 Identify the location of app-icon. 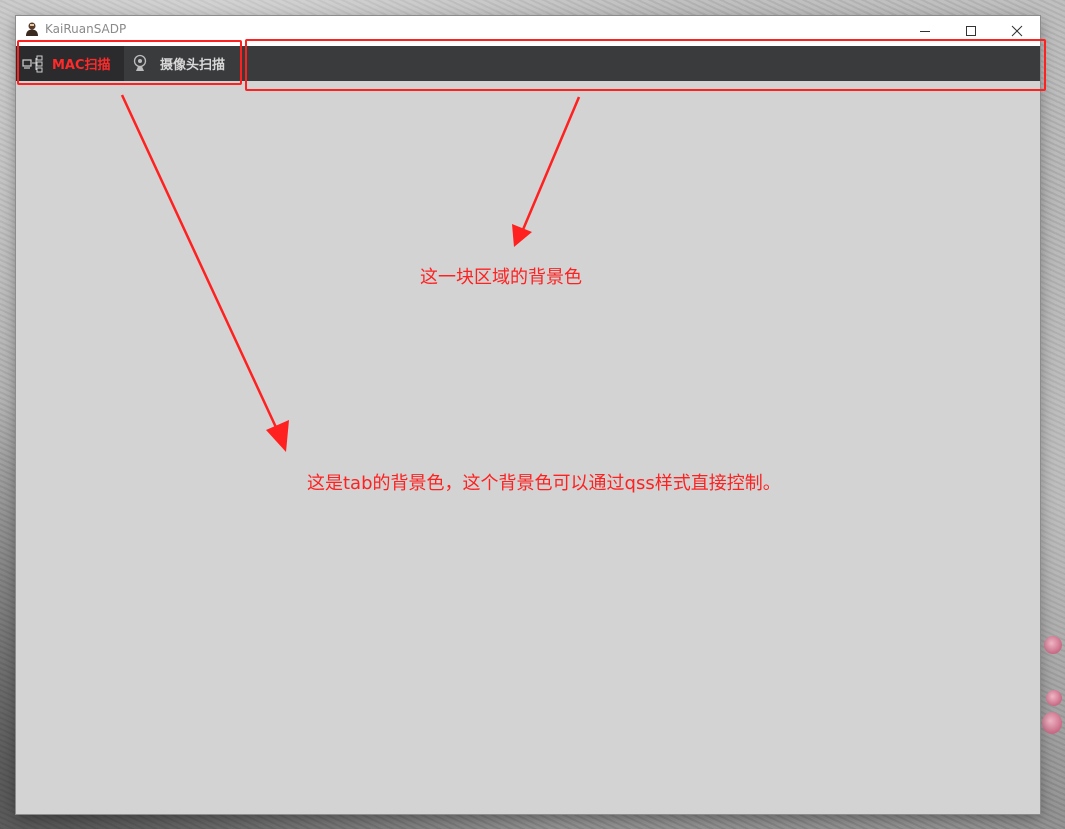
(32, 29).